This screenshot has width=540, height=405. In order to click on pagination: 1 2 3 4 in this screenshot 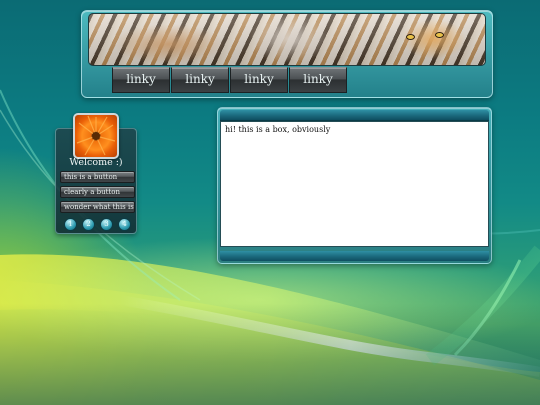, I will do `click(97, 224)`.